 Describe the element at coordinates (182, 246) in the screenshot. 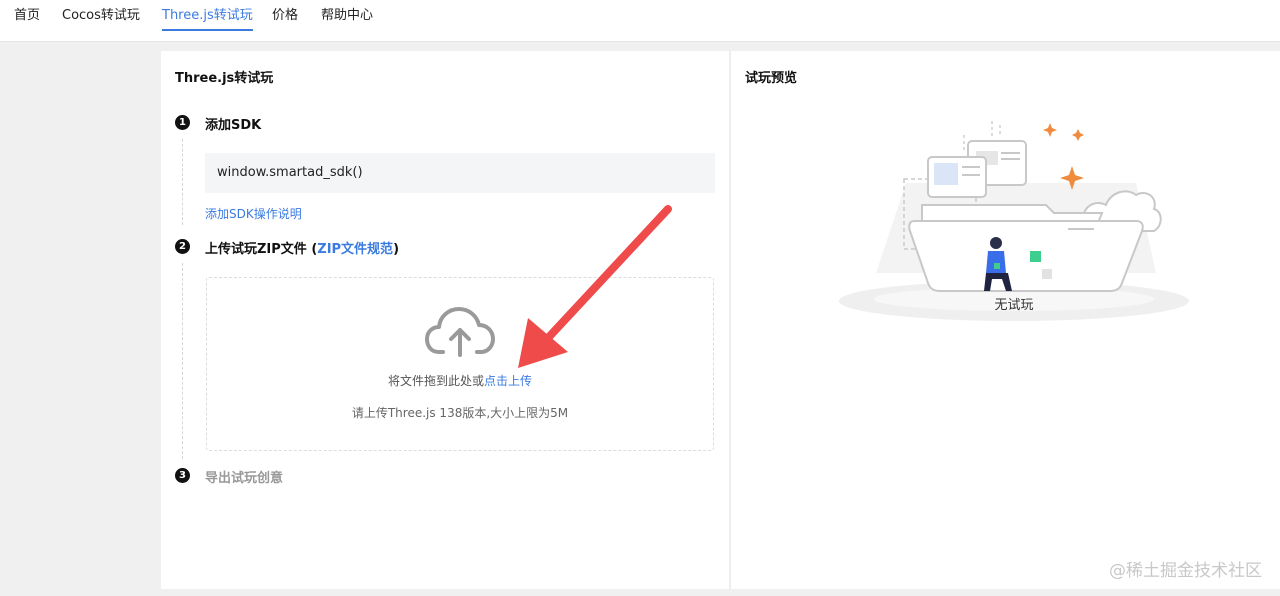

I see `step-2-badge: 2` at that location.